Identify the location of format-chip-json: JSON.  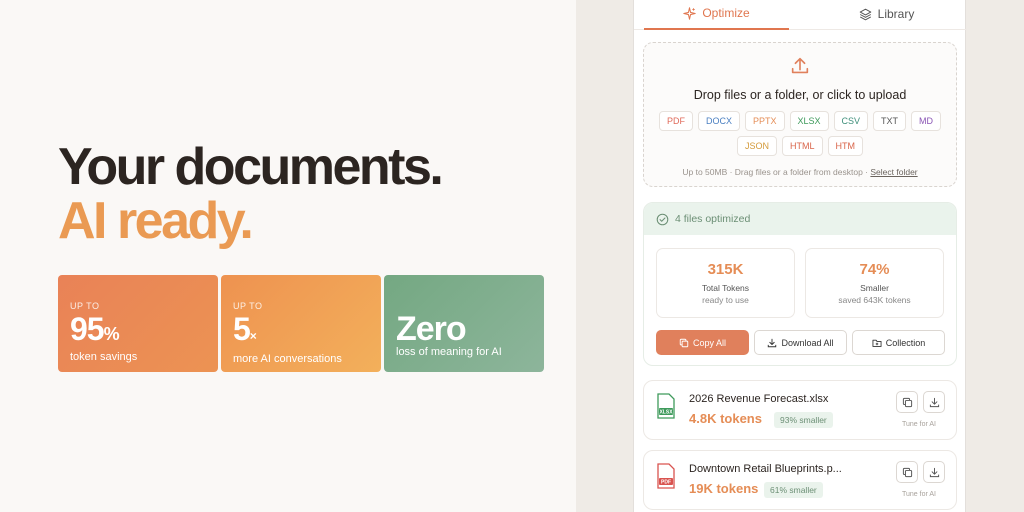
(756, 146).